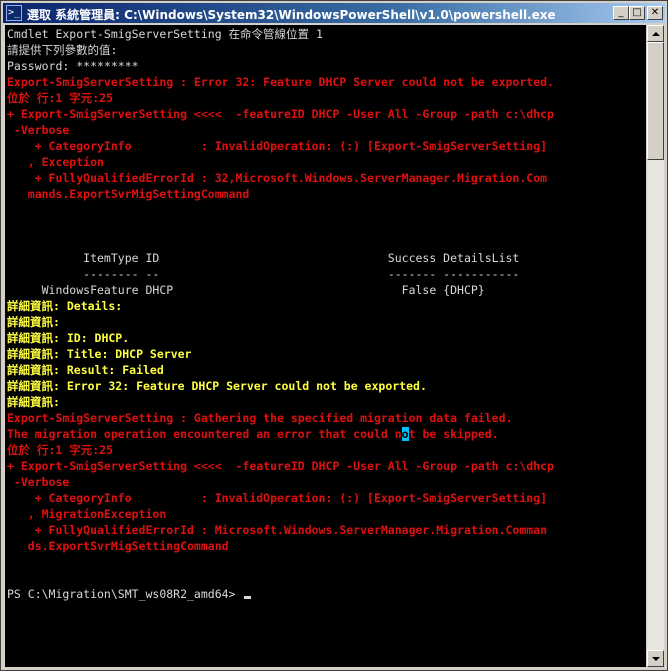 The width and height of the screenshot is (668, 671). What do you see at coordinates (68, 338) in the screenshot?
I see `console-line: 詳細資訊: ID: DHCP.` at bounding box center [68, 338].